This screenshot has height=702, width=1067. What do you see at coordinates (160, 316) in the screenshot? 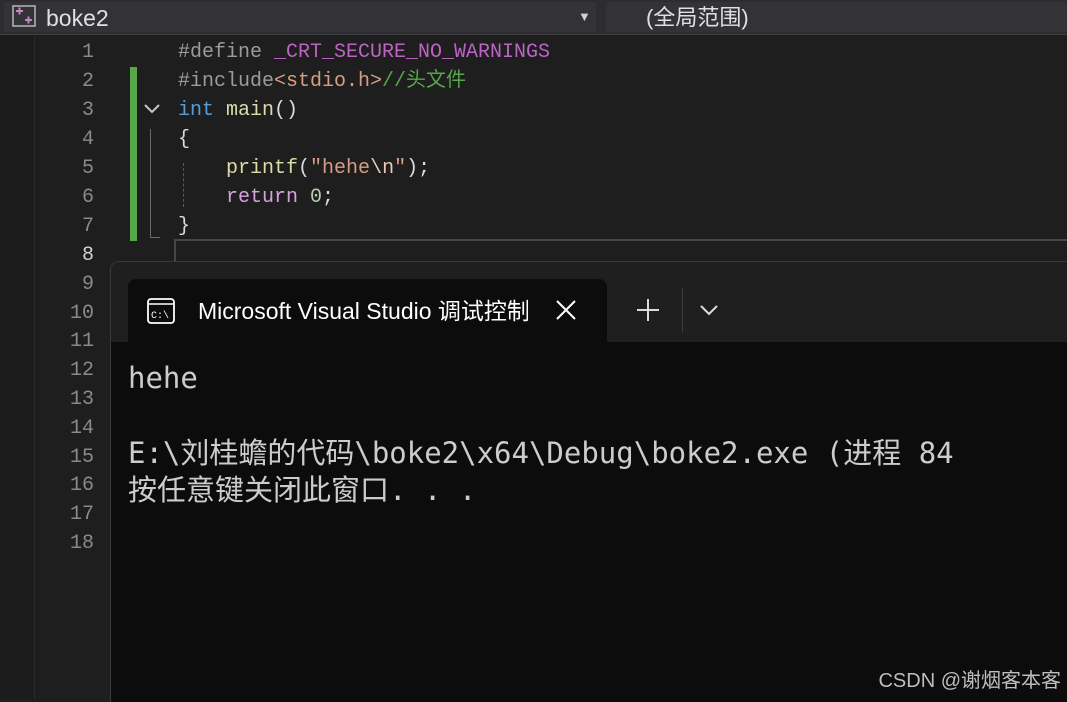
I see `svg-text: C:\` at bounding box center [160, 316].